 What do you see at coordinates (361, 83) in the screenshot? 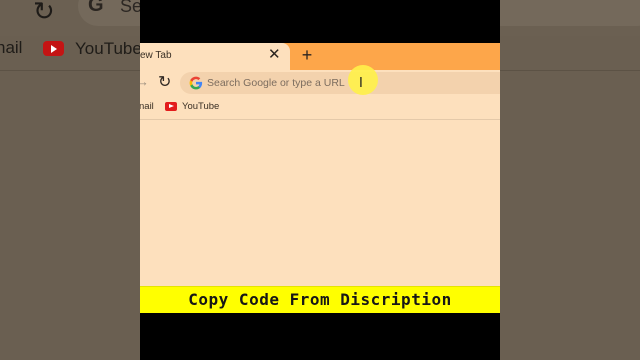
I see `text-cursor-icon: I` at bounding box center [361, 83].